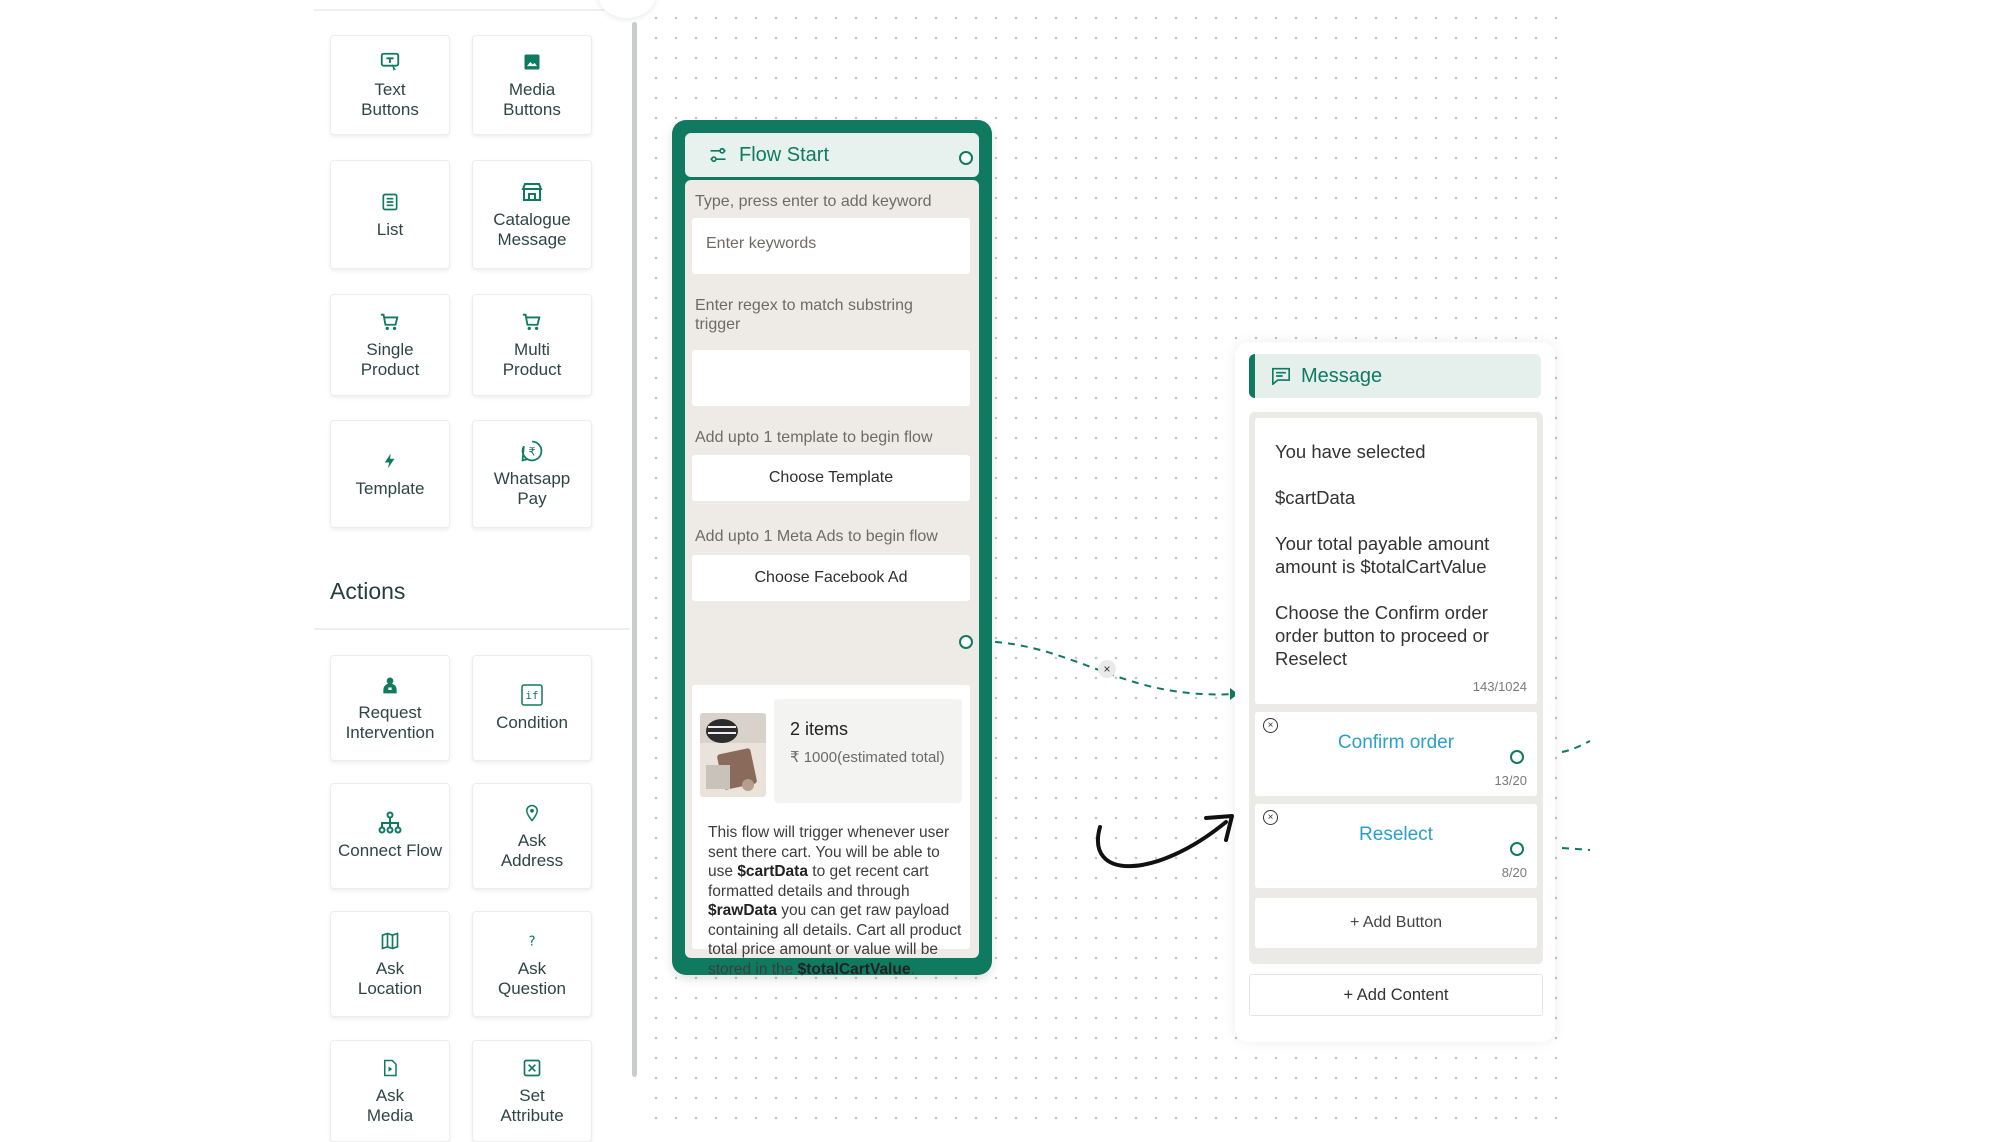  What do you see at coordinates (1514, 872) in the screenshot?
I see `button-char-counter: 8/20` at bounding box center [1514, 872].